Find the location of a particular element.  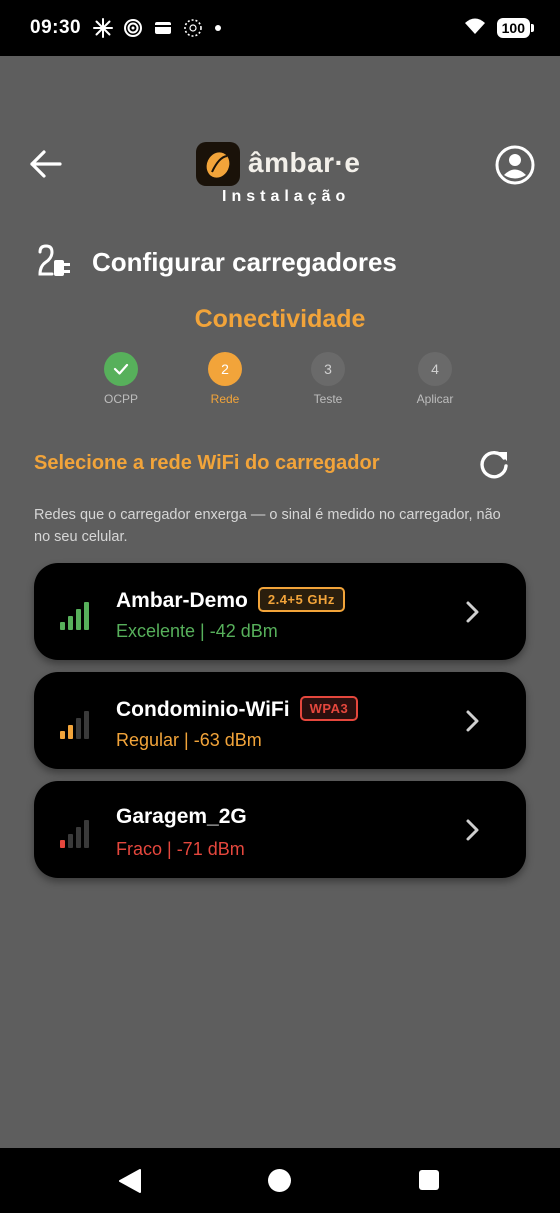

charger-plug-icon is located at coordinates (54, 260).